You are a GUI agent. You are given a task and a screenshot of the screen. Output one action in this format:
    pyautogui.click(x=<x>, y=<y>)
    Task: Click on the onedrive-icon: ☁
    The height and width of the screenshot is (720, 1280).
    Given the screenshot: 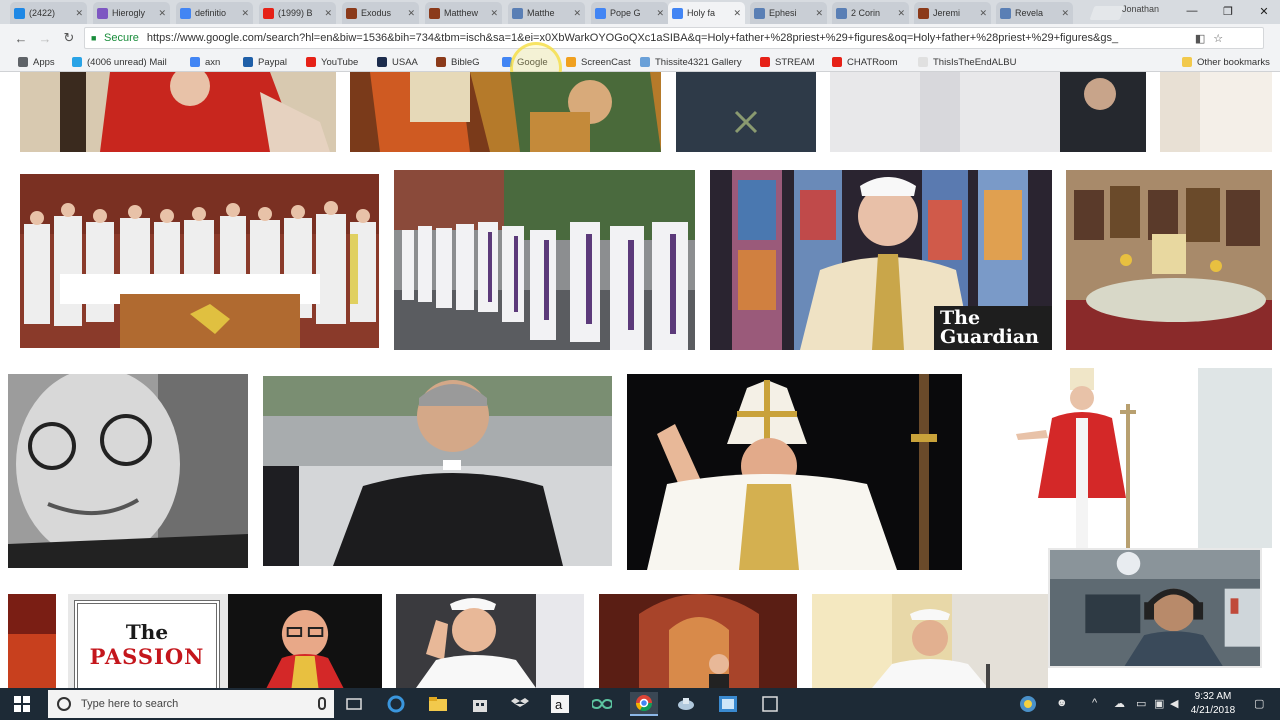 What is the action you would take?
    pyautogui.click(x=1119, y=703)
    